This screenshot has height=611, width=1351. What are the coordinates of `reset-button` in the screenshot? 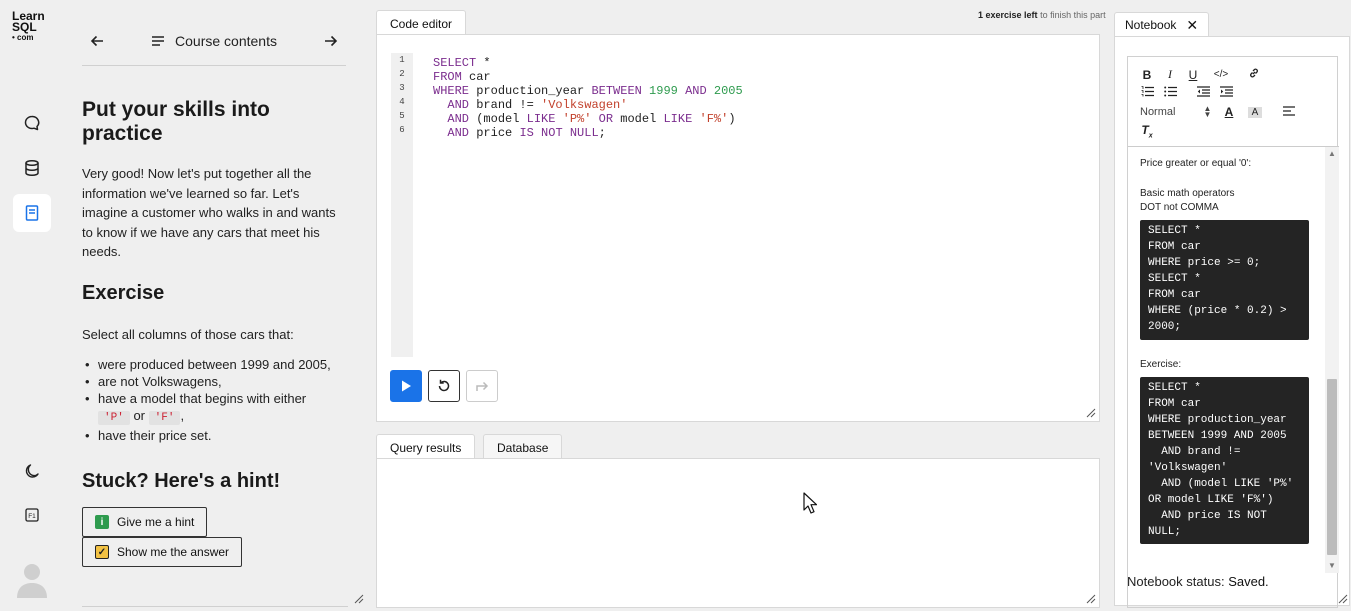 It's located at (444, 386).